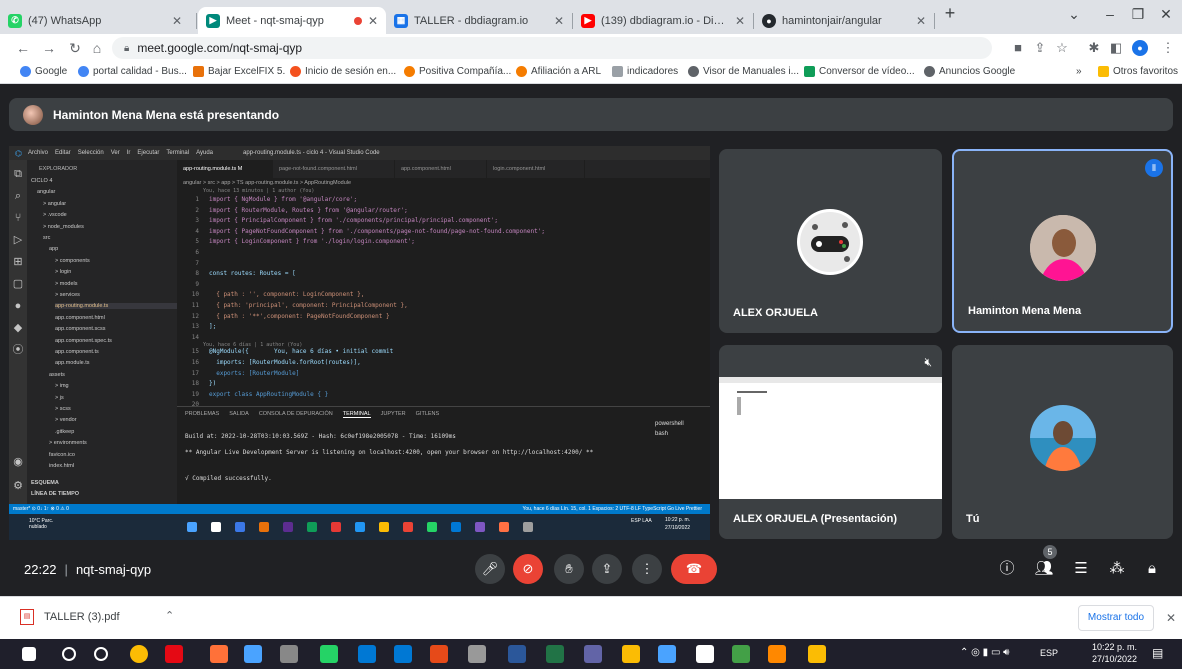  What do you see at coordinates (219, 654) in the screenshot?
I see `firefox-icon` at bounding box center [219, 654].